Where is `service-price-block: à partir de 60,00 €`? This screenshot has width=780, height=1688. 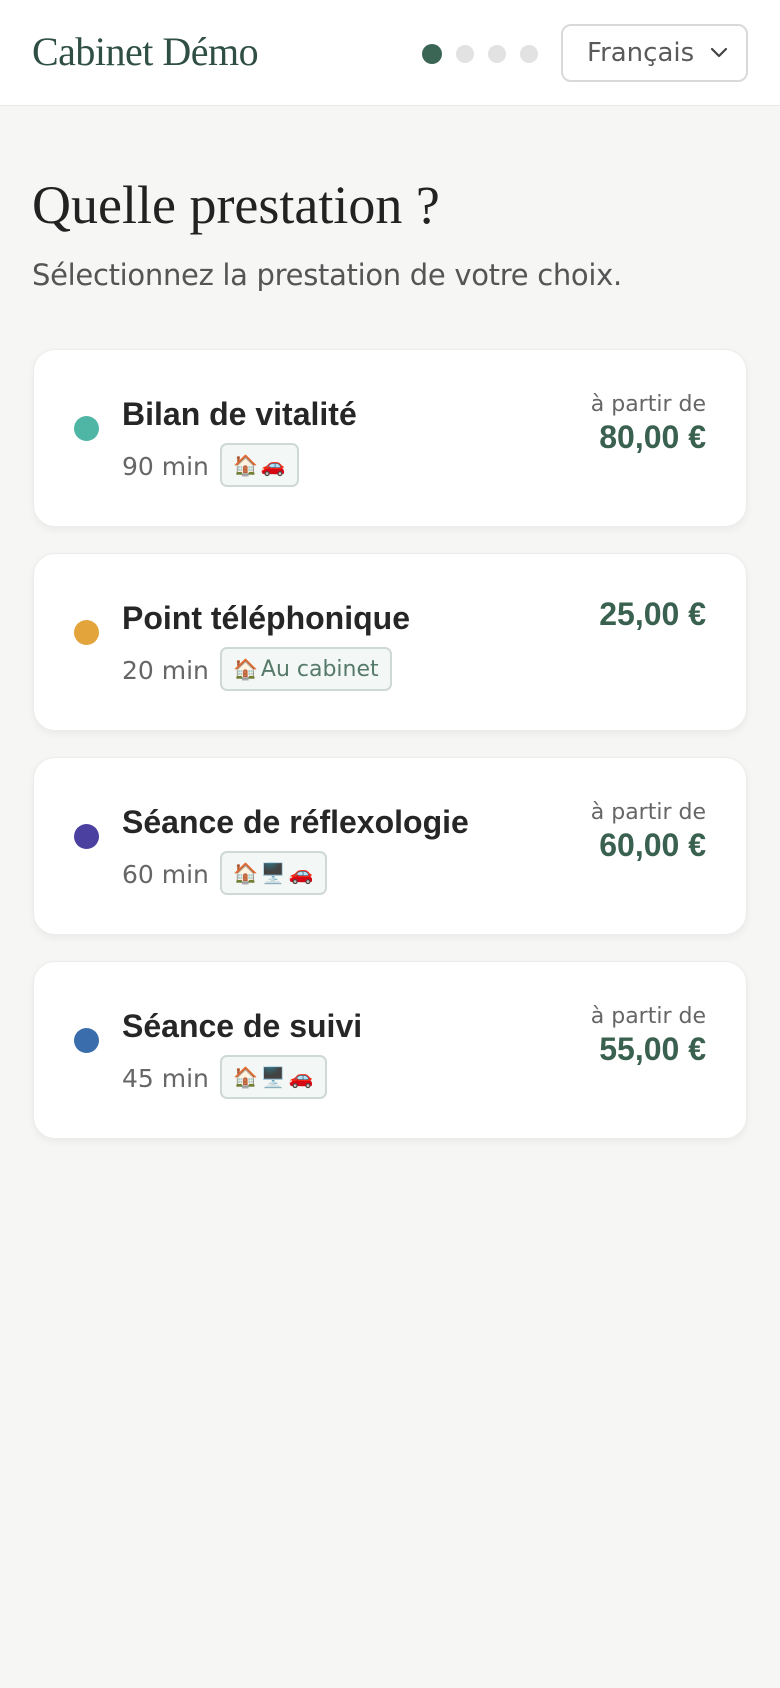
service-price-block: à partir de 60,00 € is located at coordinates (648, 832).